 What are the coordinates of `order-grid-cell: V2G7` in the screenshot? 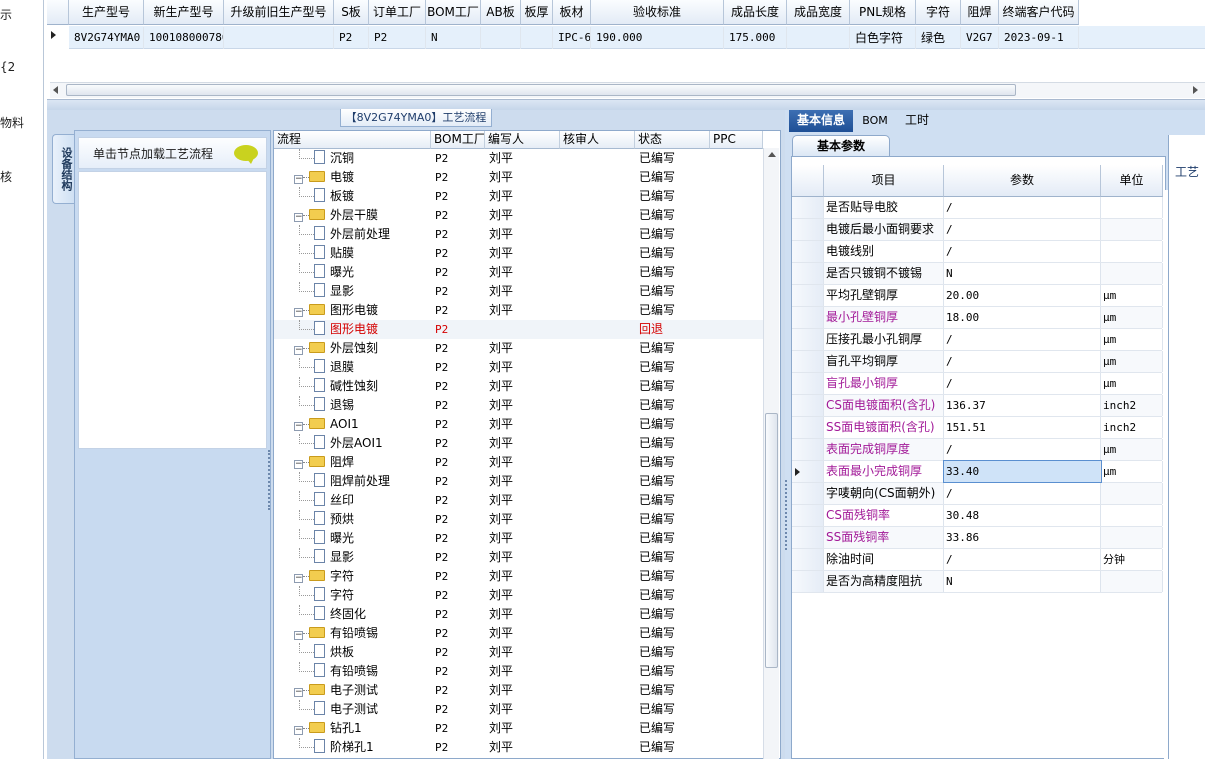 It's located at (981, 38).